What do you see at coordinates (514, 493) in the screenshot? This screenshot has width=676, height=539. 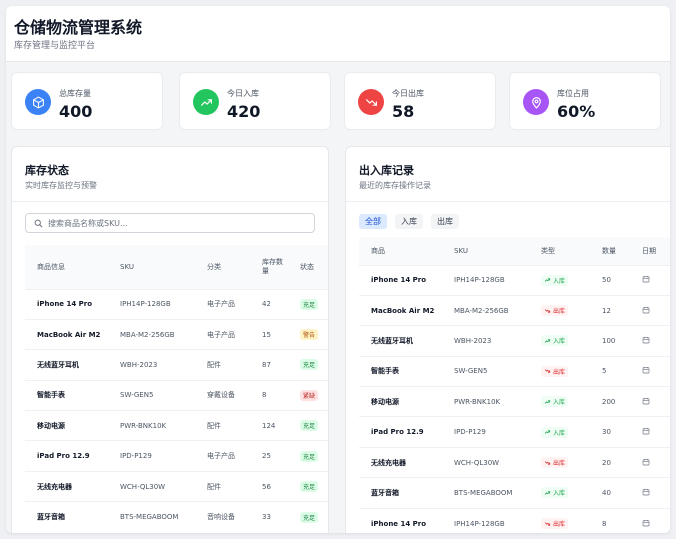 I see `table-row: 蓝牙音箱 BTS-MEGABOOM 入库 40` at bounding box center [514, 493].